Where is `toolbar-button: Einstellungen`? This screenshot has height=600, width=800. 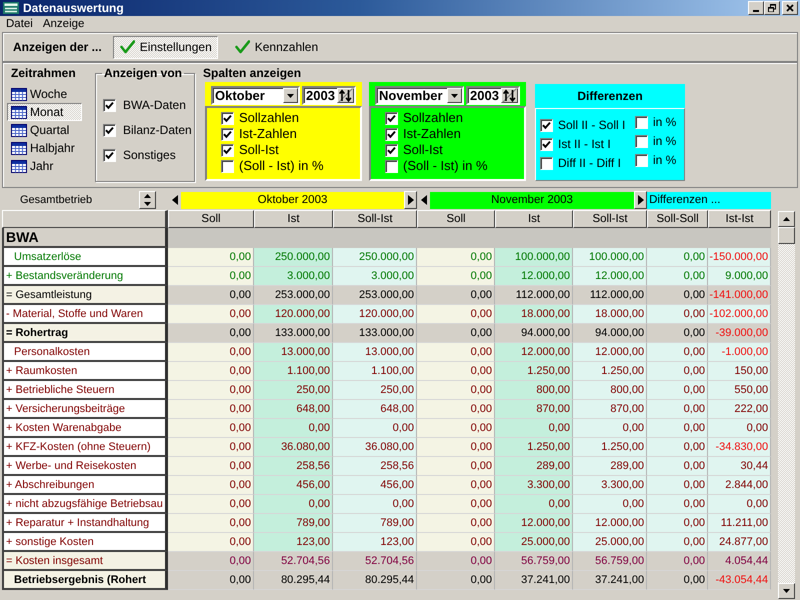
toolbar-button: Einstellungen is located at coordinates (165, 47).